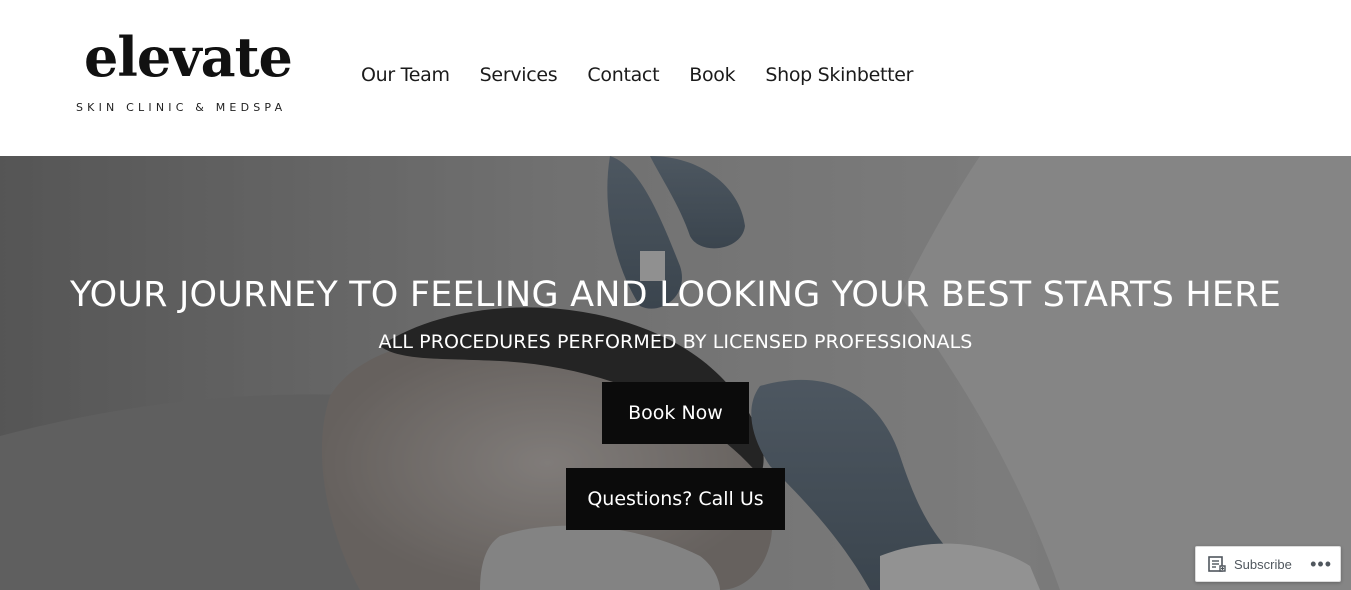 Image resolution: width=1351 pixels, height=590 pixels. I want to click on subscribe-bar: Subscribe •••, so click(1268, 564).